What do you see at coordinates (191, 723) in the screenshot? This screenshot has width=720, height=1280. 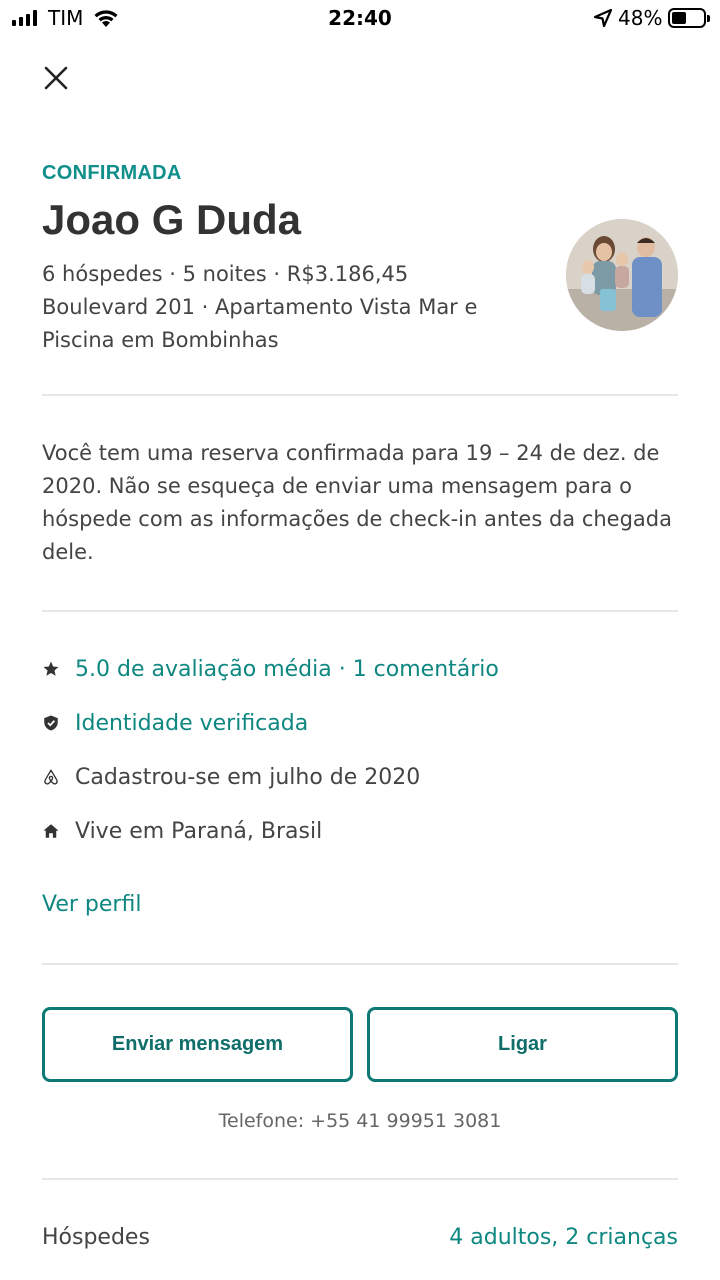 I see `identity-verified-text: Identidade verificada` at bounding box center [191, 723].